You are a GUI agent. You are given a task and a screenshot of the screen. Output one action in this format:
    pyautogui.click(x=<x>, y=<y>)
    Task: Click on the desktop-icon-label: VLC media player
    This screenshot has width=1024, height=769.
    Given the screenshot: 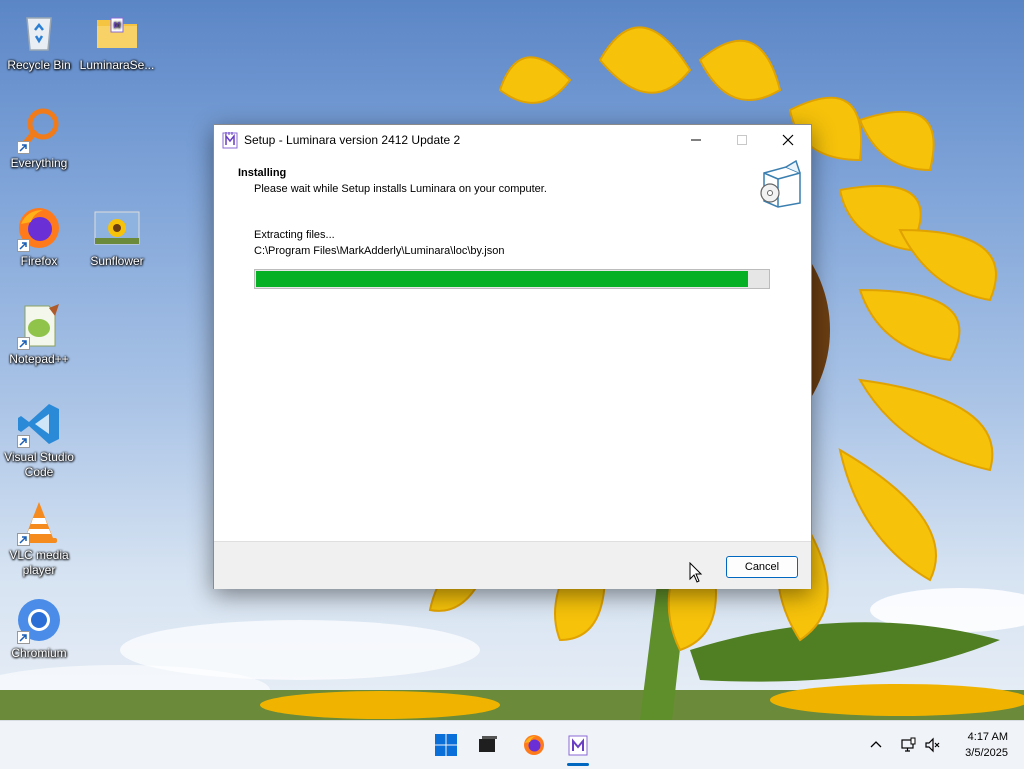 What is the action you would take?
    pyautogui.click(x=39, y=562)
    